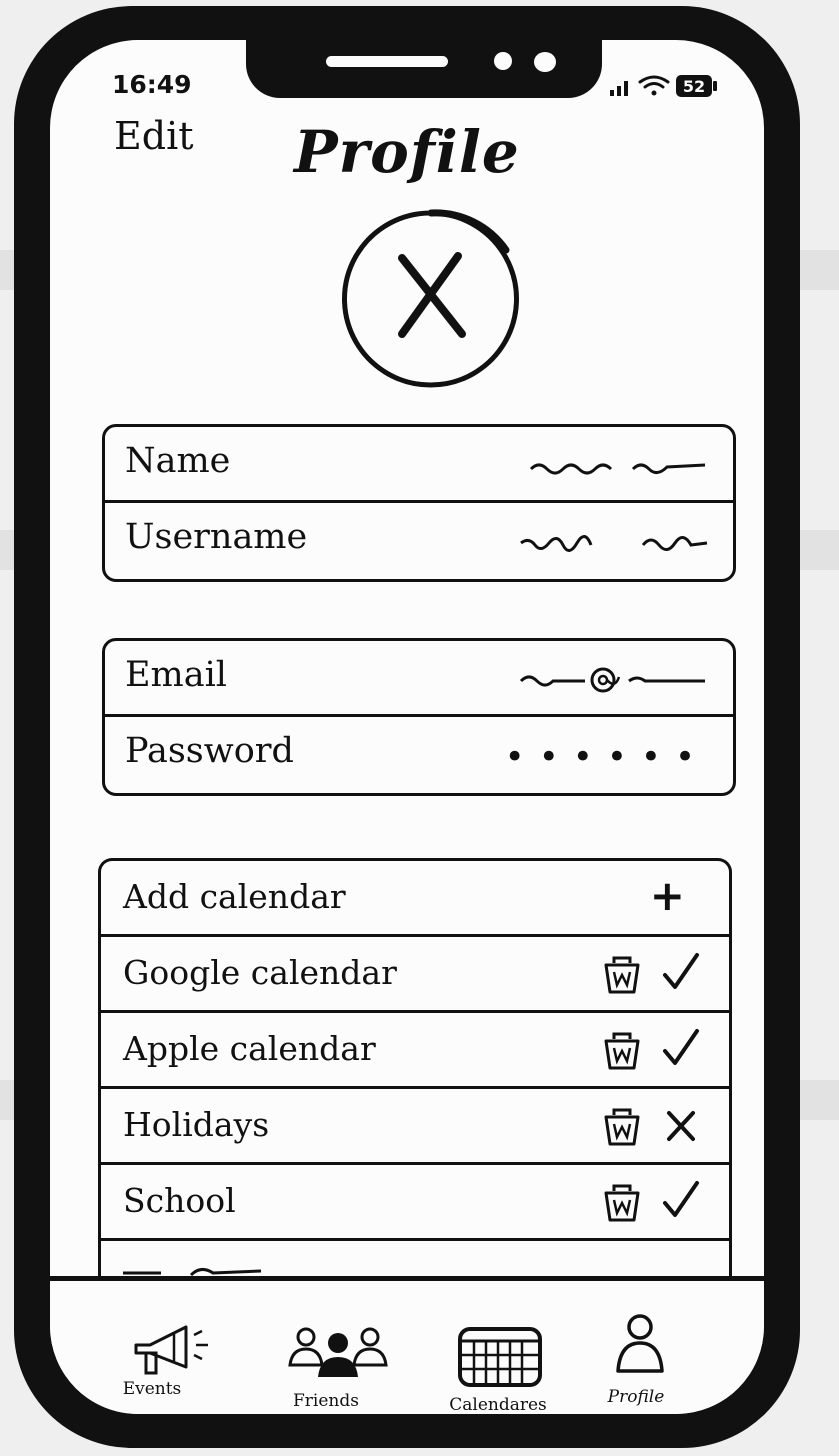 This screenshot has height=1456, width=839. Describe the element at coordinates (681, 1125) in the screenshot. I see `x-icon` at that location.